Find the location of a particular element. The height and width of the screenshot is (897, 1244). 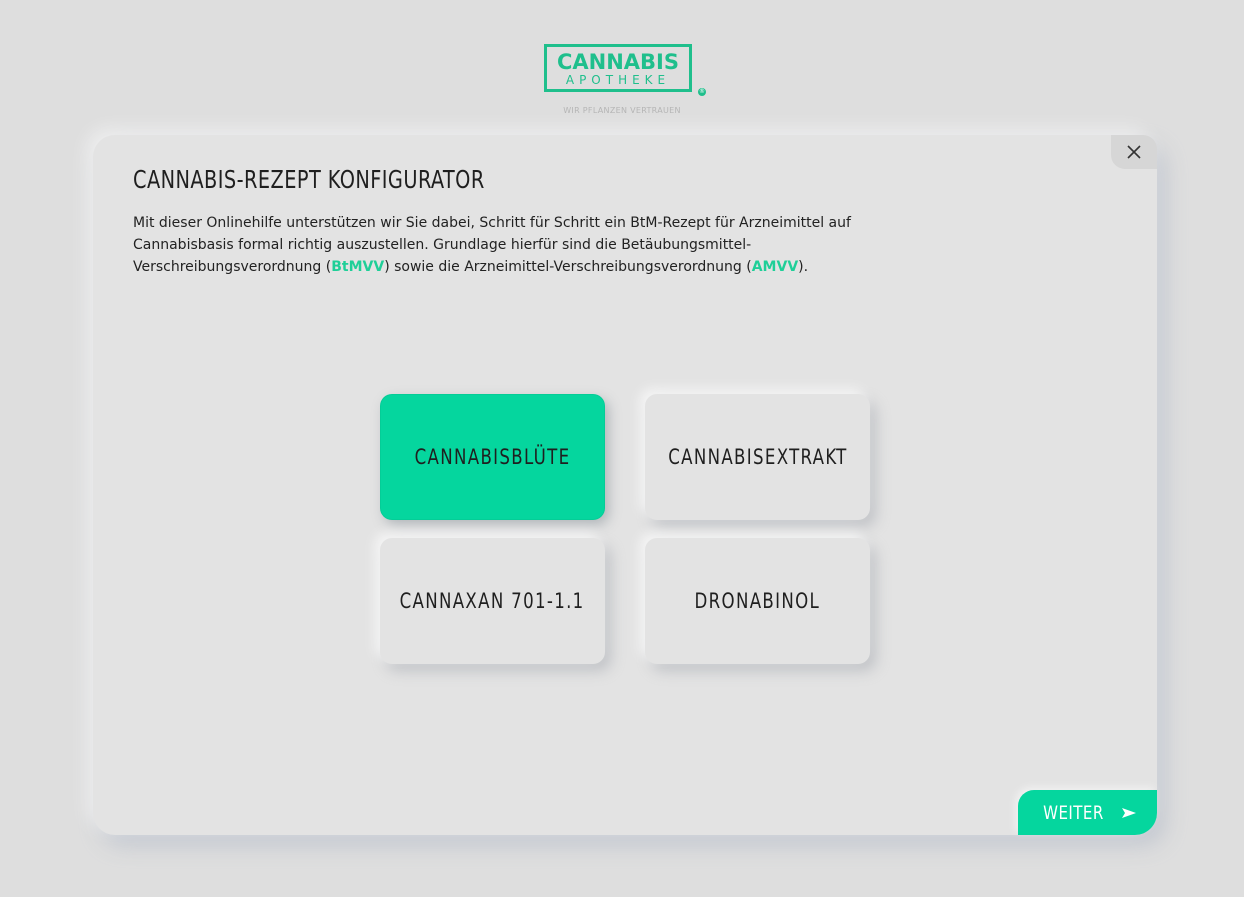

next-button: WEITER is located at coordinates (1087, 812).